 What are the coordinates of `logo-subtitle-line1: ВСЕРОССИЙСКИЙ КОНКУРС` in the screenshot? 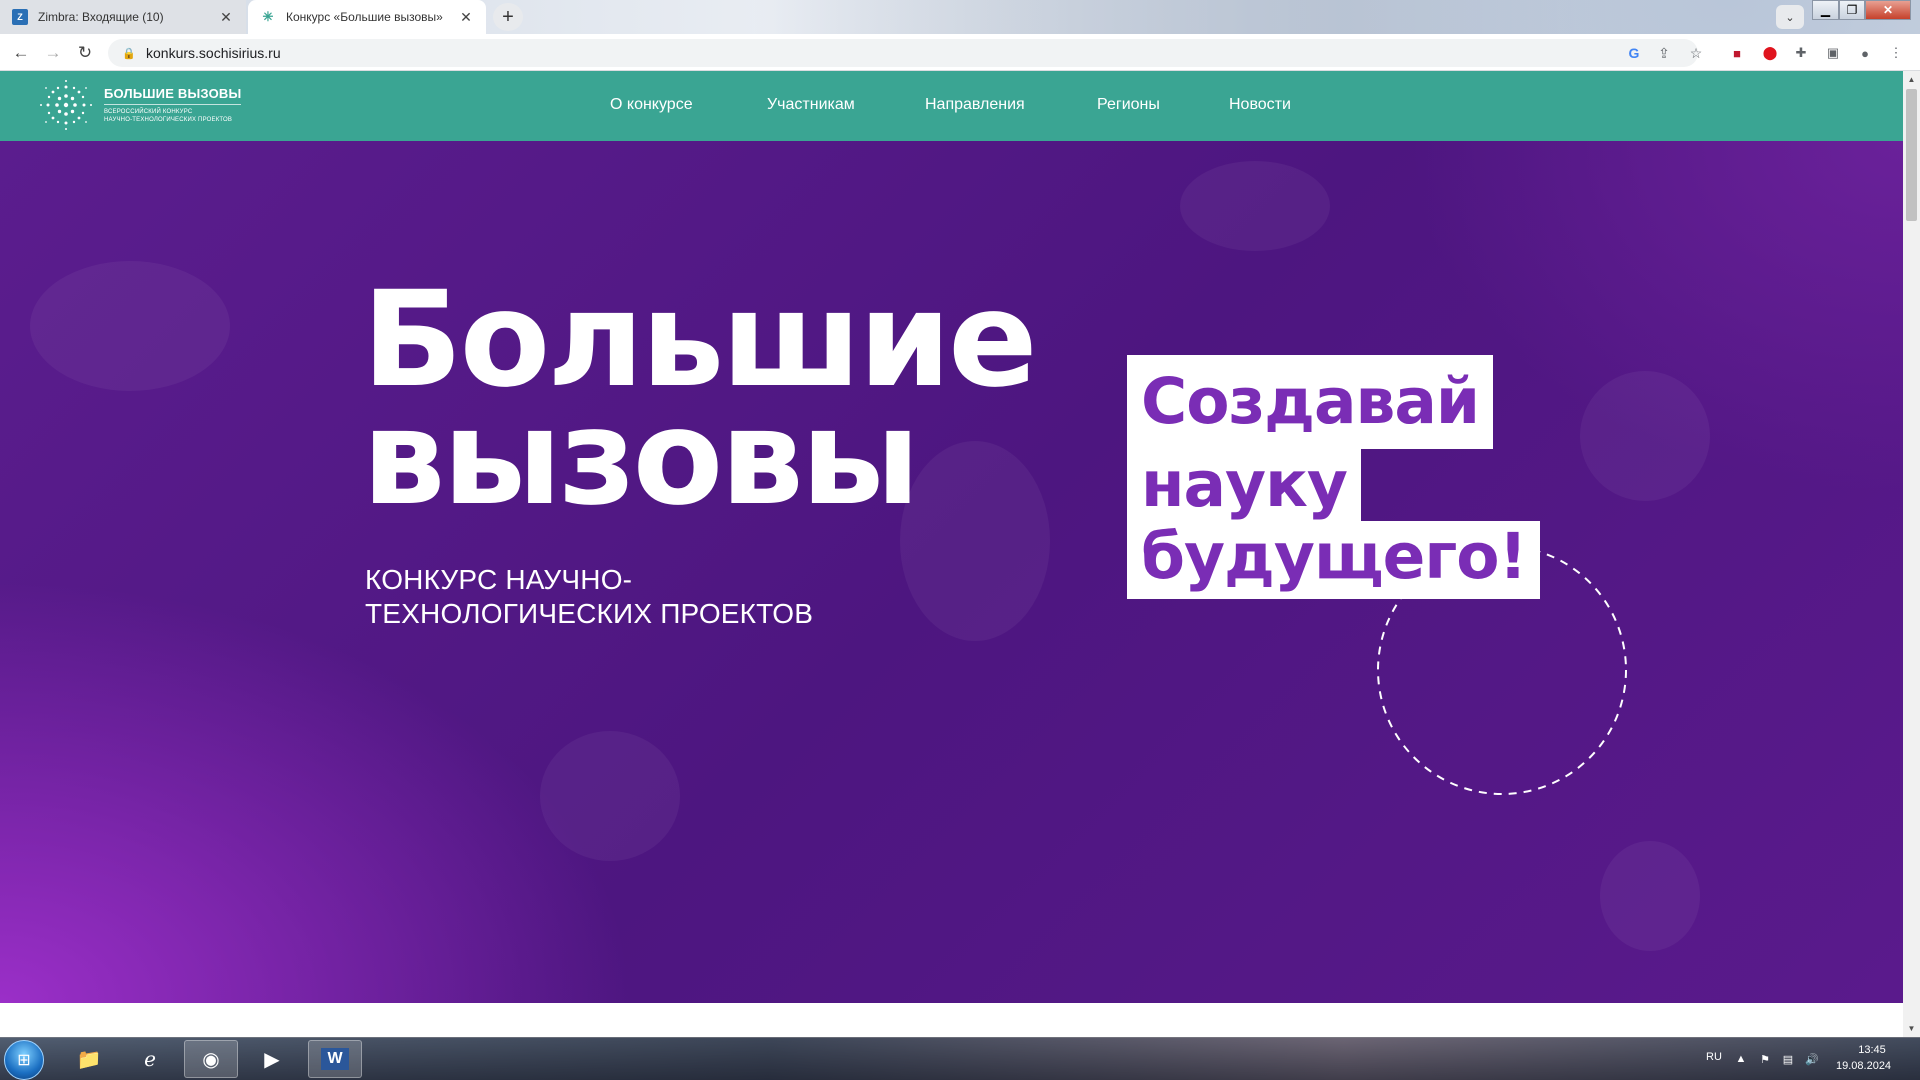 It's located at (148, 112).